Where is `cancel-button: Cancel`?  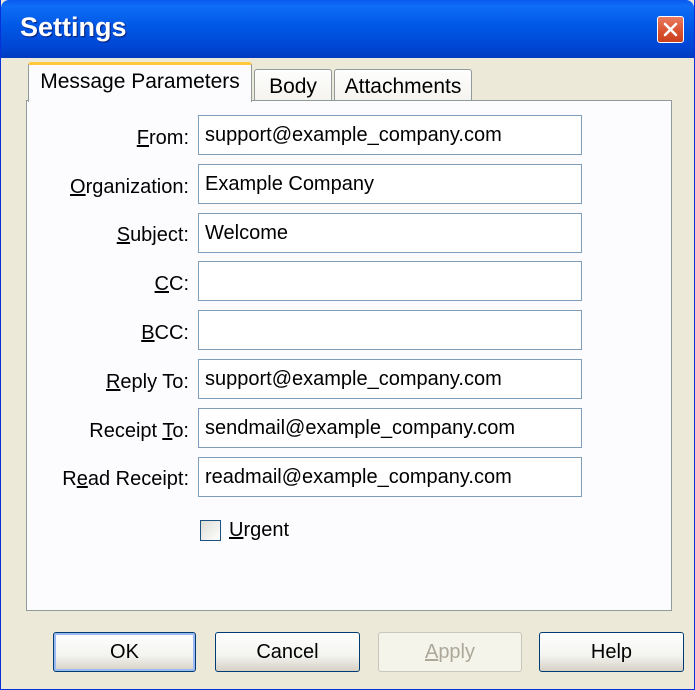 cancel-button: Cancel is located at coordinates (287, 652).